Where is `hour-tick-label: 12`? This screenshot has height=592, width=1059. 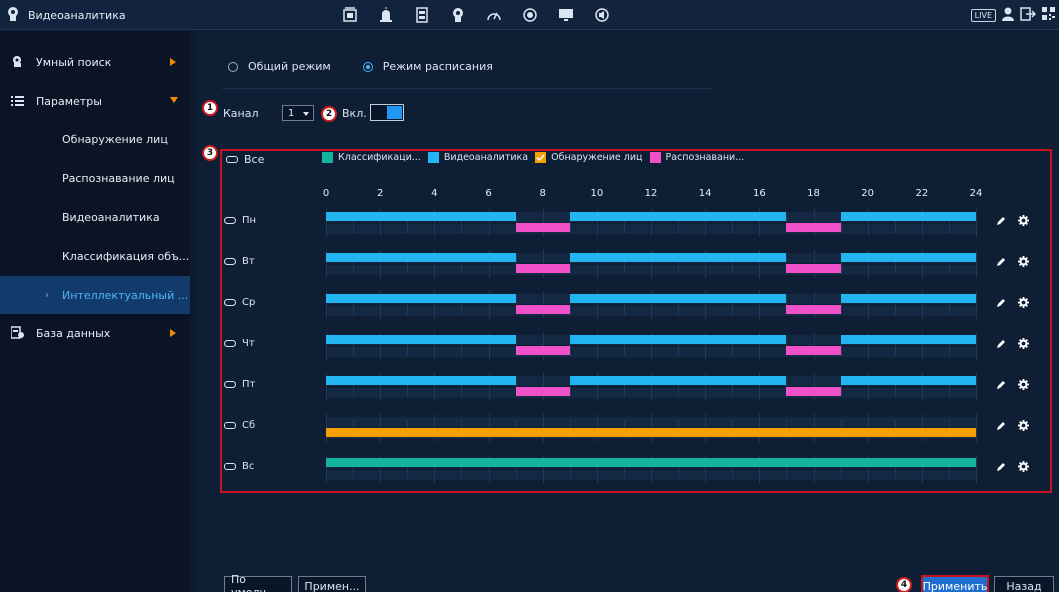
hour-tick-label: 12 is located at coordinates (651, 193).